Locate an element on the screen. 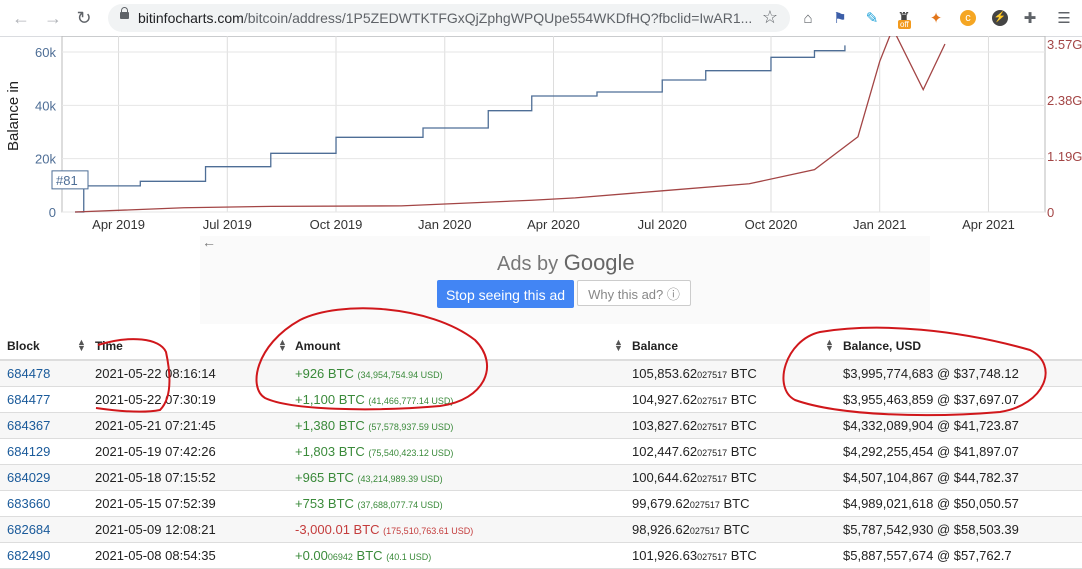 The height and width of the screenshot is (569, 1082). home-icon: ⌂ is located at coordinates (808, 18).